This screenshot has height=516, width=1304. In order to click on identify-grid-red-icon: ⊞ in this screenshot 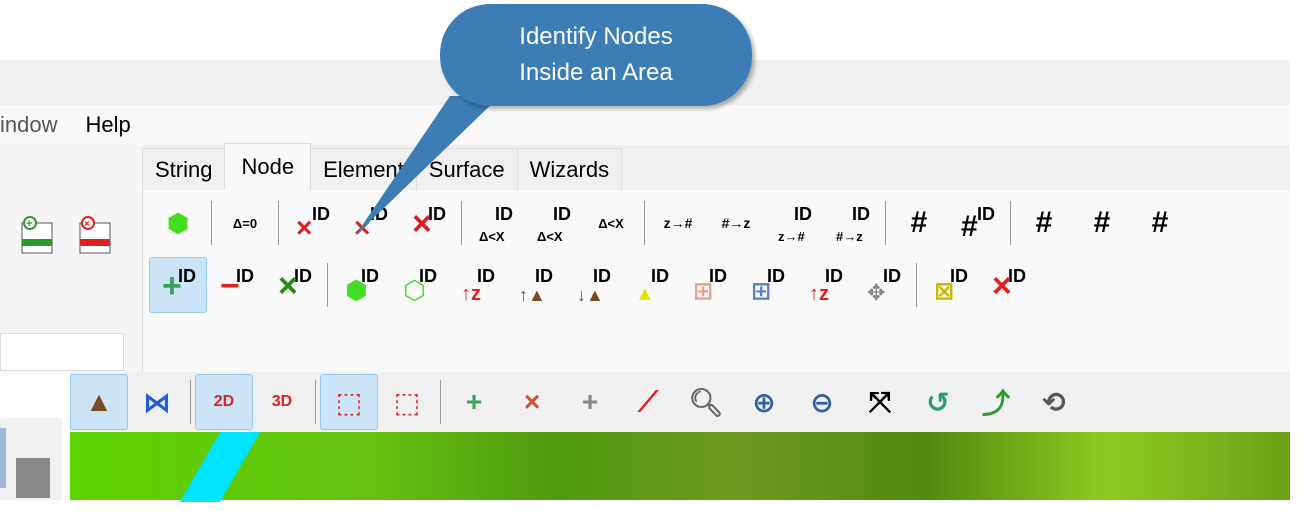, I will do `click(703, 291)`.